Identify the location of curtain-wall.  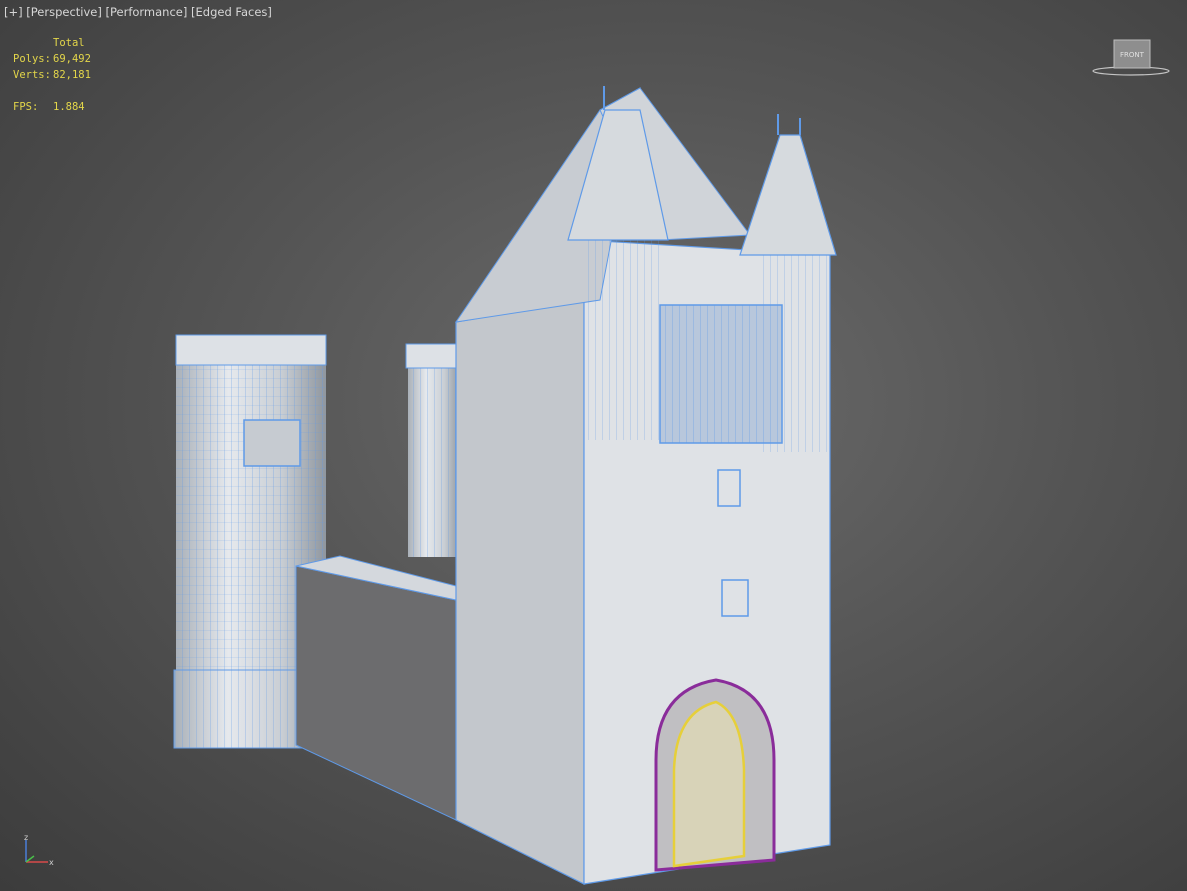
(376, 688).